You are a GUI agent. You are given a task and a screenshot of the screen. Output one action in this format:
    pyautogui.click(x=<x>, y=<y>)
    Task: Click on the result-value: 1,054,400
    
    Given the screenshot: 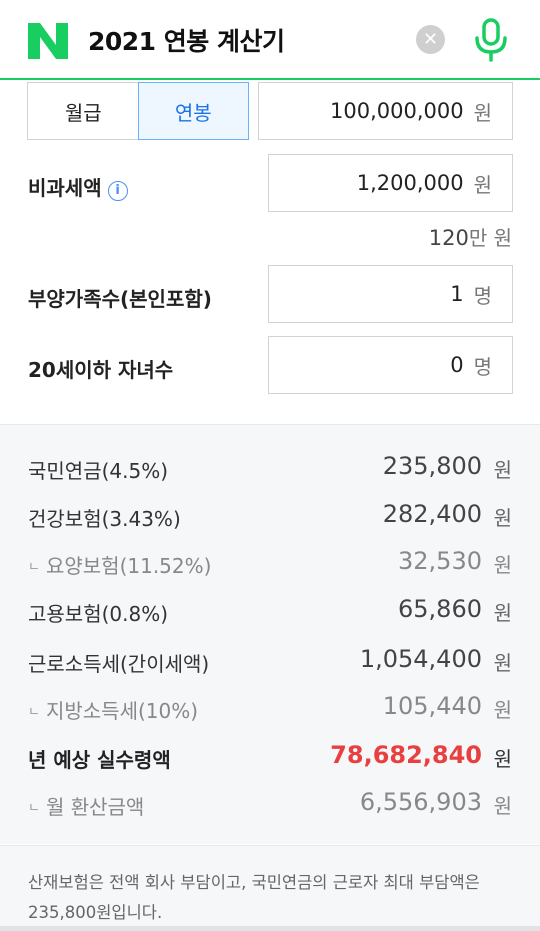 What is the action you would take?
    pyautogui.click(x=420, y=659)
    